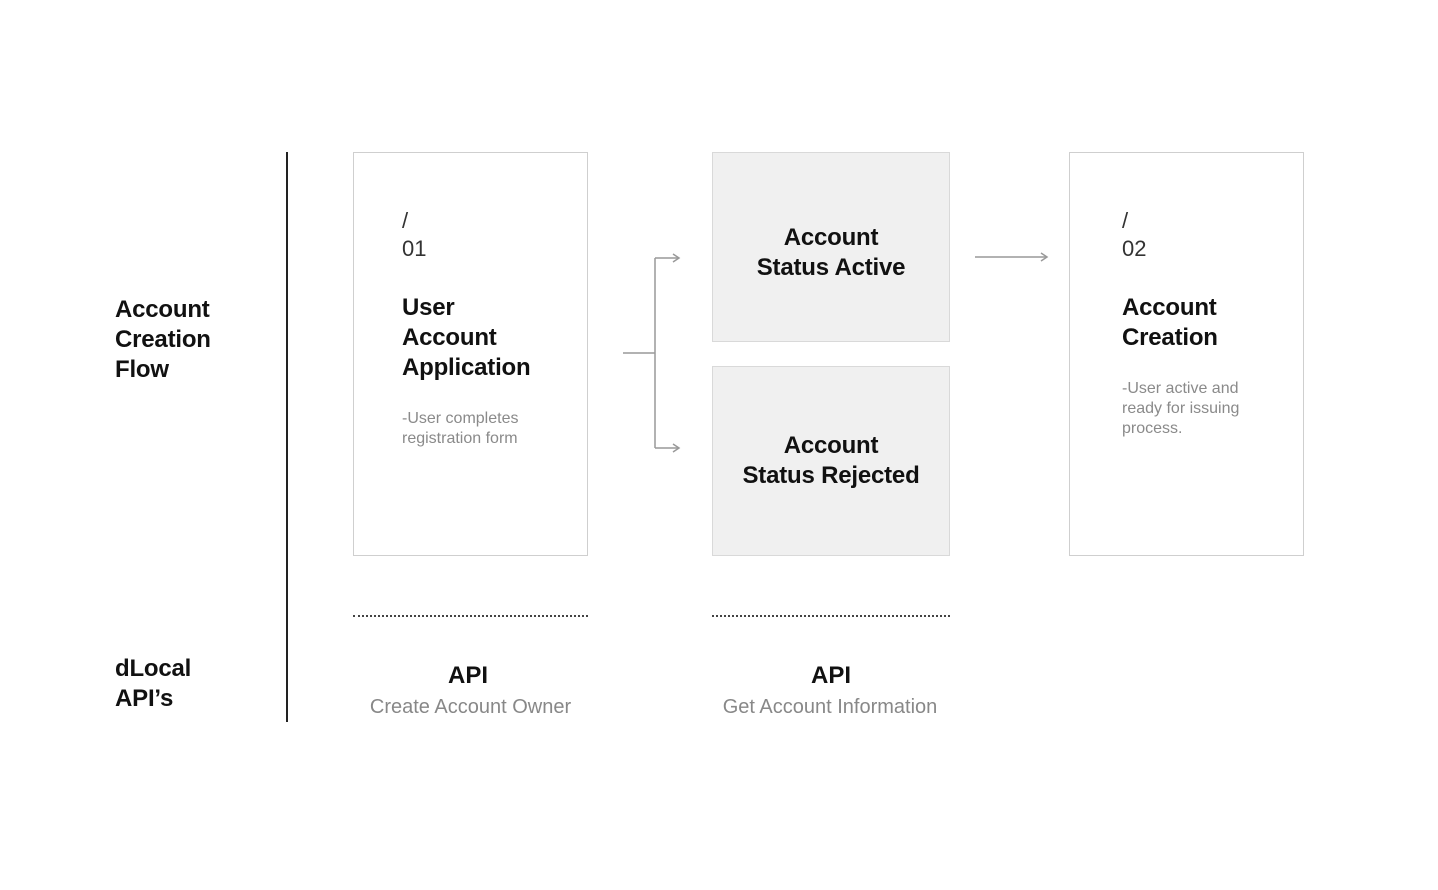 The height and width of the screenshot is (890, 1438). I want to click on api-title-get-account-information: API, so click(830, 675).